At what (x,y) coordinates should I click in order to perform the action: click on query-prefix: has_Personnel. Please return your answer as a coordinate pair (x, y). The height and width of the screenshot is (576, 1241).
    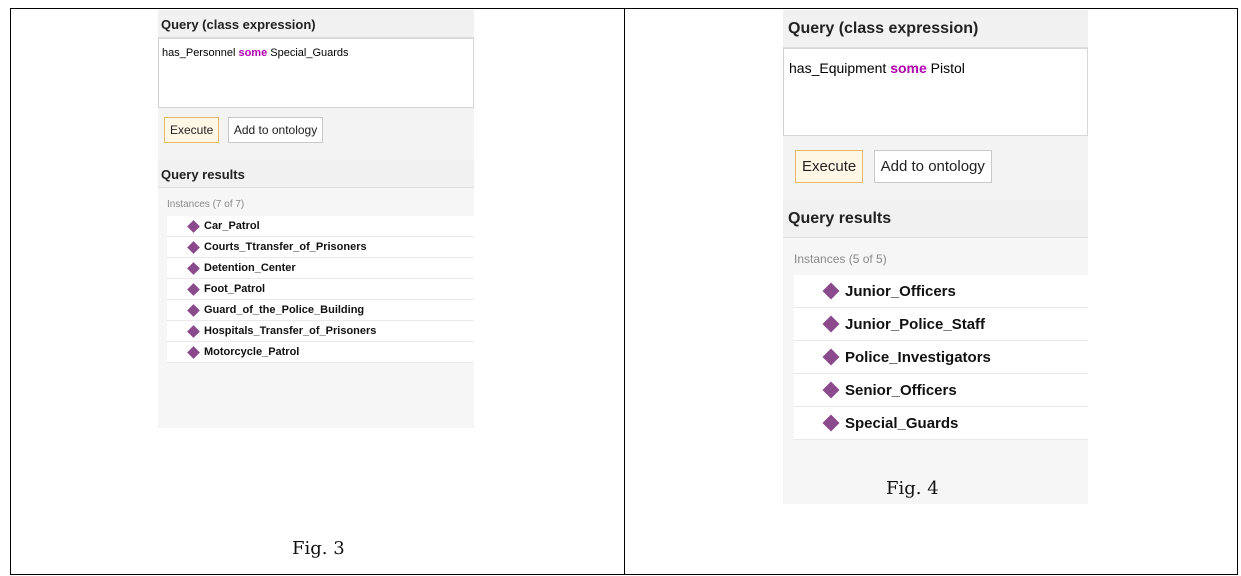
    Looking at the image, I should click on (200, 53).